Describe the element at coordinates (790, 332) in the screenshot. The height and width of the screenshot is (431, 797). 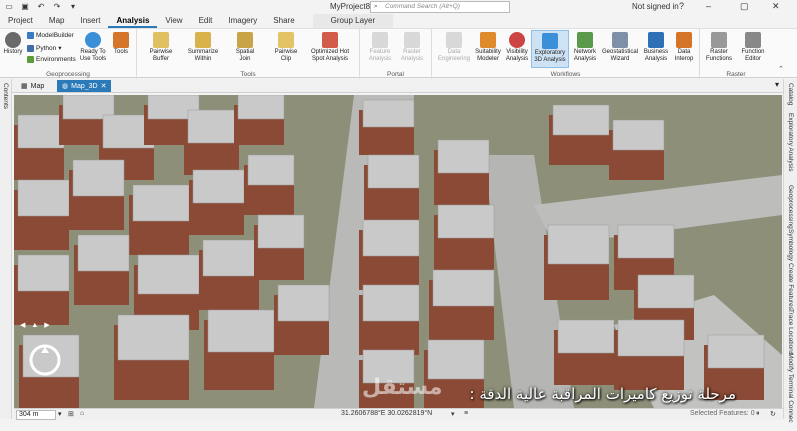
I see `trace-locations-pane-tab: Trace Locations` at that location.